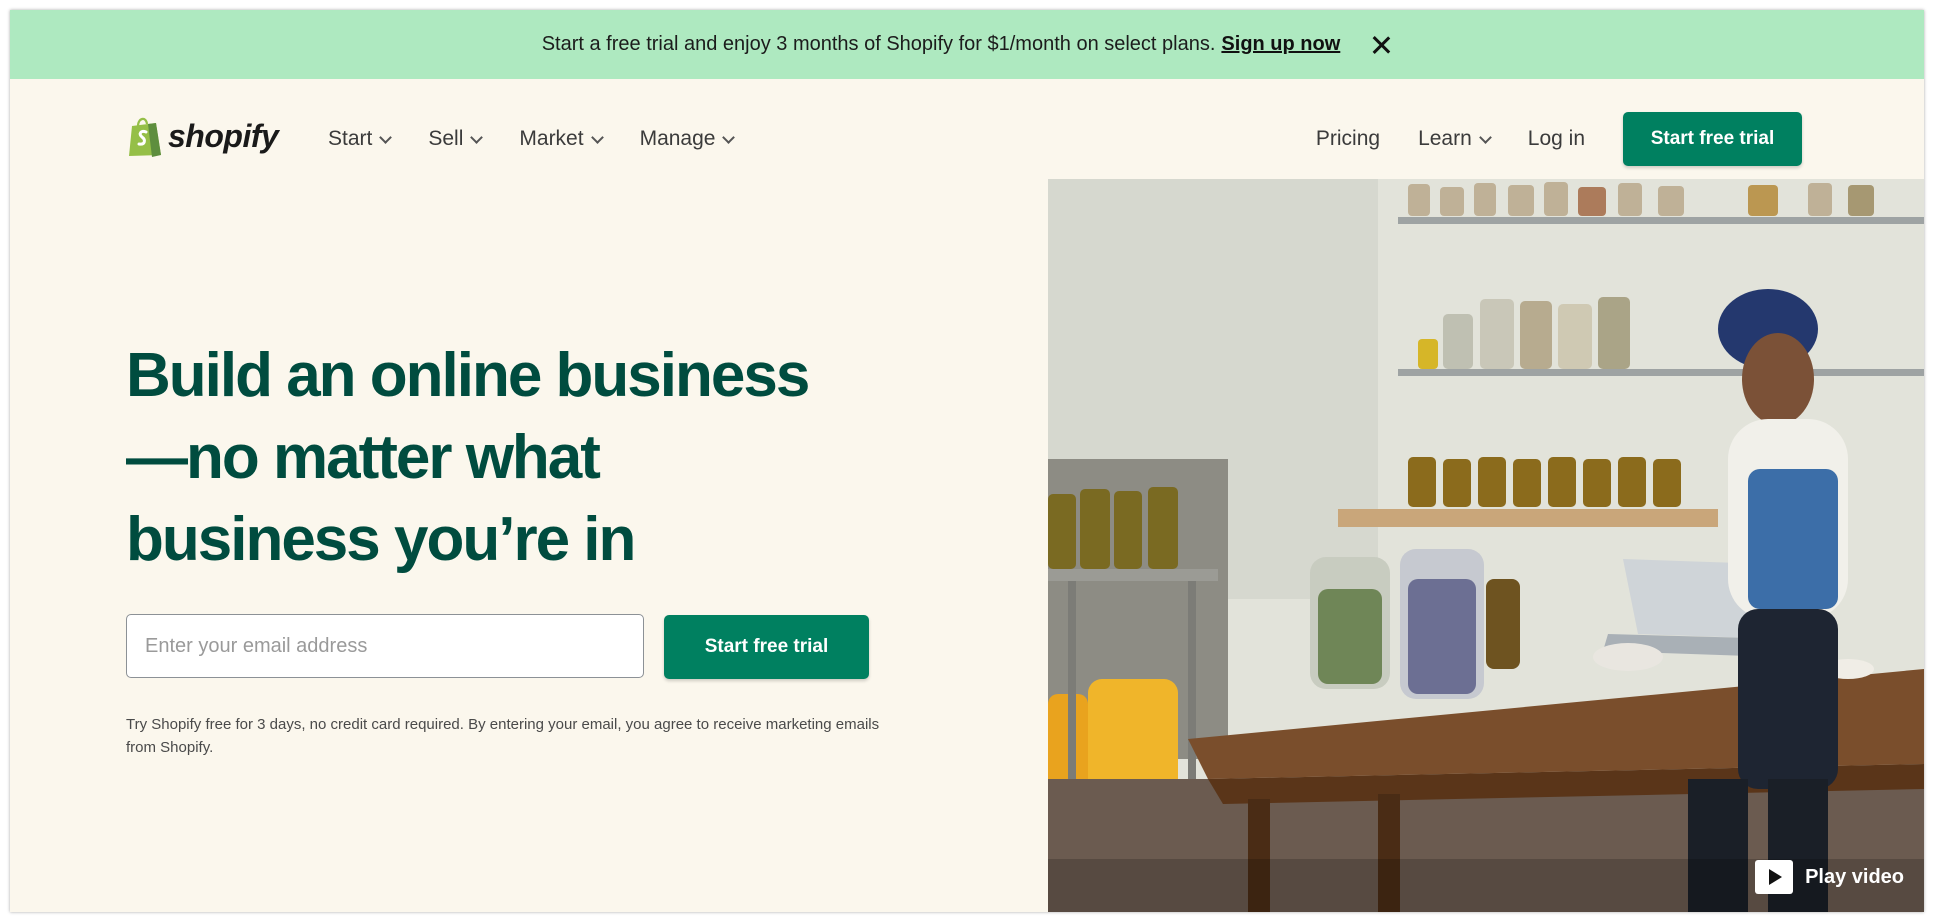 The height and width of the screenshot is (922, 1935). What do you see at coordinates (1445, 138) in the screenshot?
I see `nav-learn-label: Learn` at bounding box center [1445, 138].